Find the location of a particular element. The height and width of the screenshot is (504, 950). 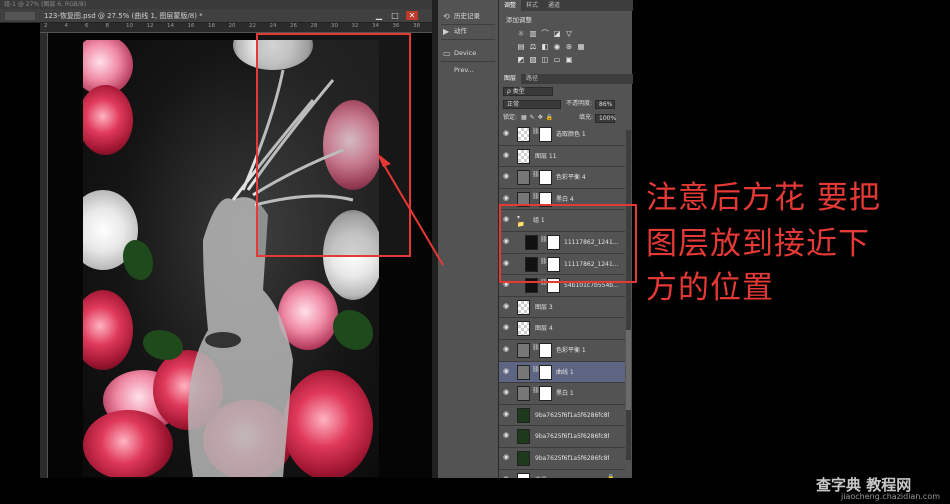

annotation-line-1: 注意后方花 要把 is located at coordinates (763, 198).